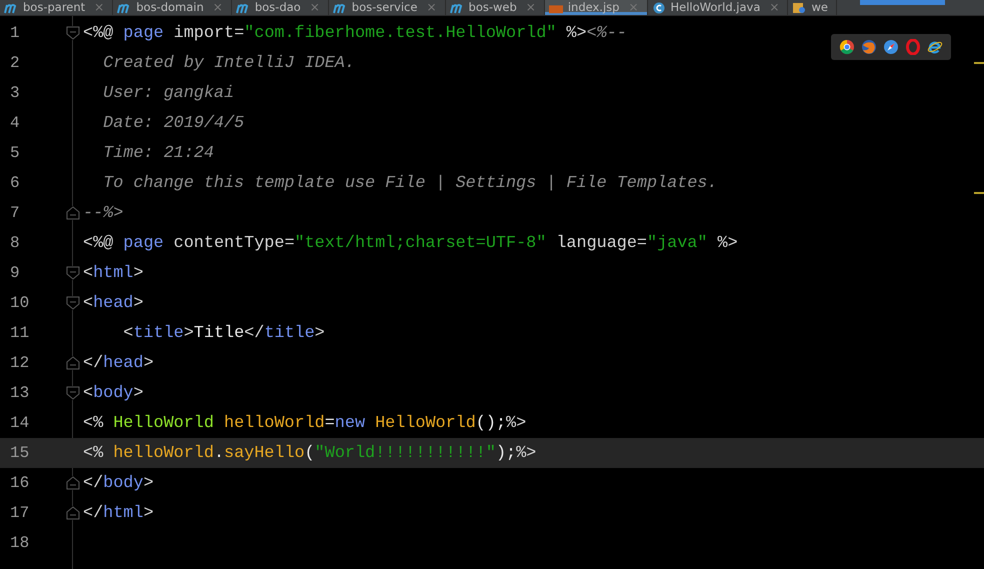 This screenshot has height=569, width=984. What do you see at coordinates (355, 33) in the screenshot?
I see `code-text: <%@ page import="com.fiberhome.test.HelloWorld" %><%--` at bounding box center [355, 33].